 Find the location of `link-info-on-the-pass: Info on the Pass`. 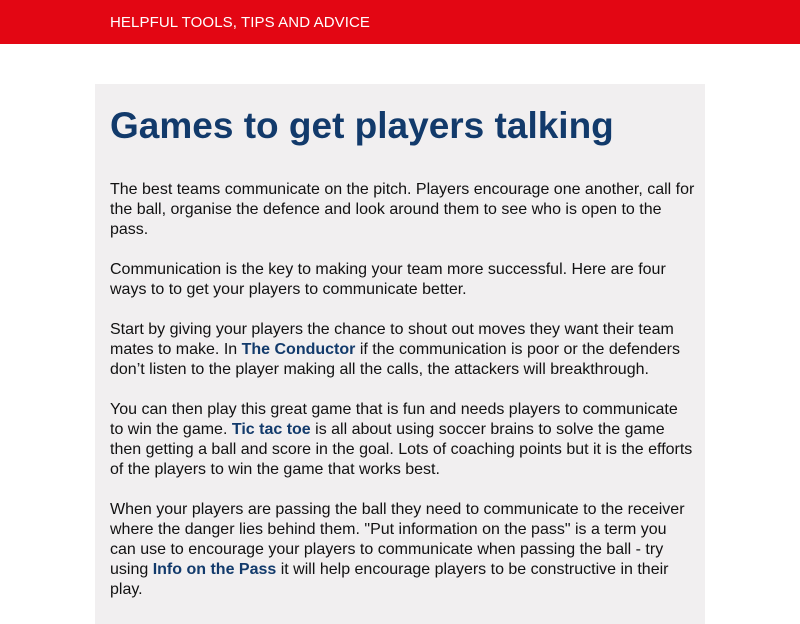

link-info-on-the-pass: Info on the Pass is located at coordinates (215, 569).